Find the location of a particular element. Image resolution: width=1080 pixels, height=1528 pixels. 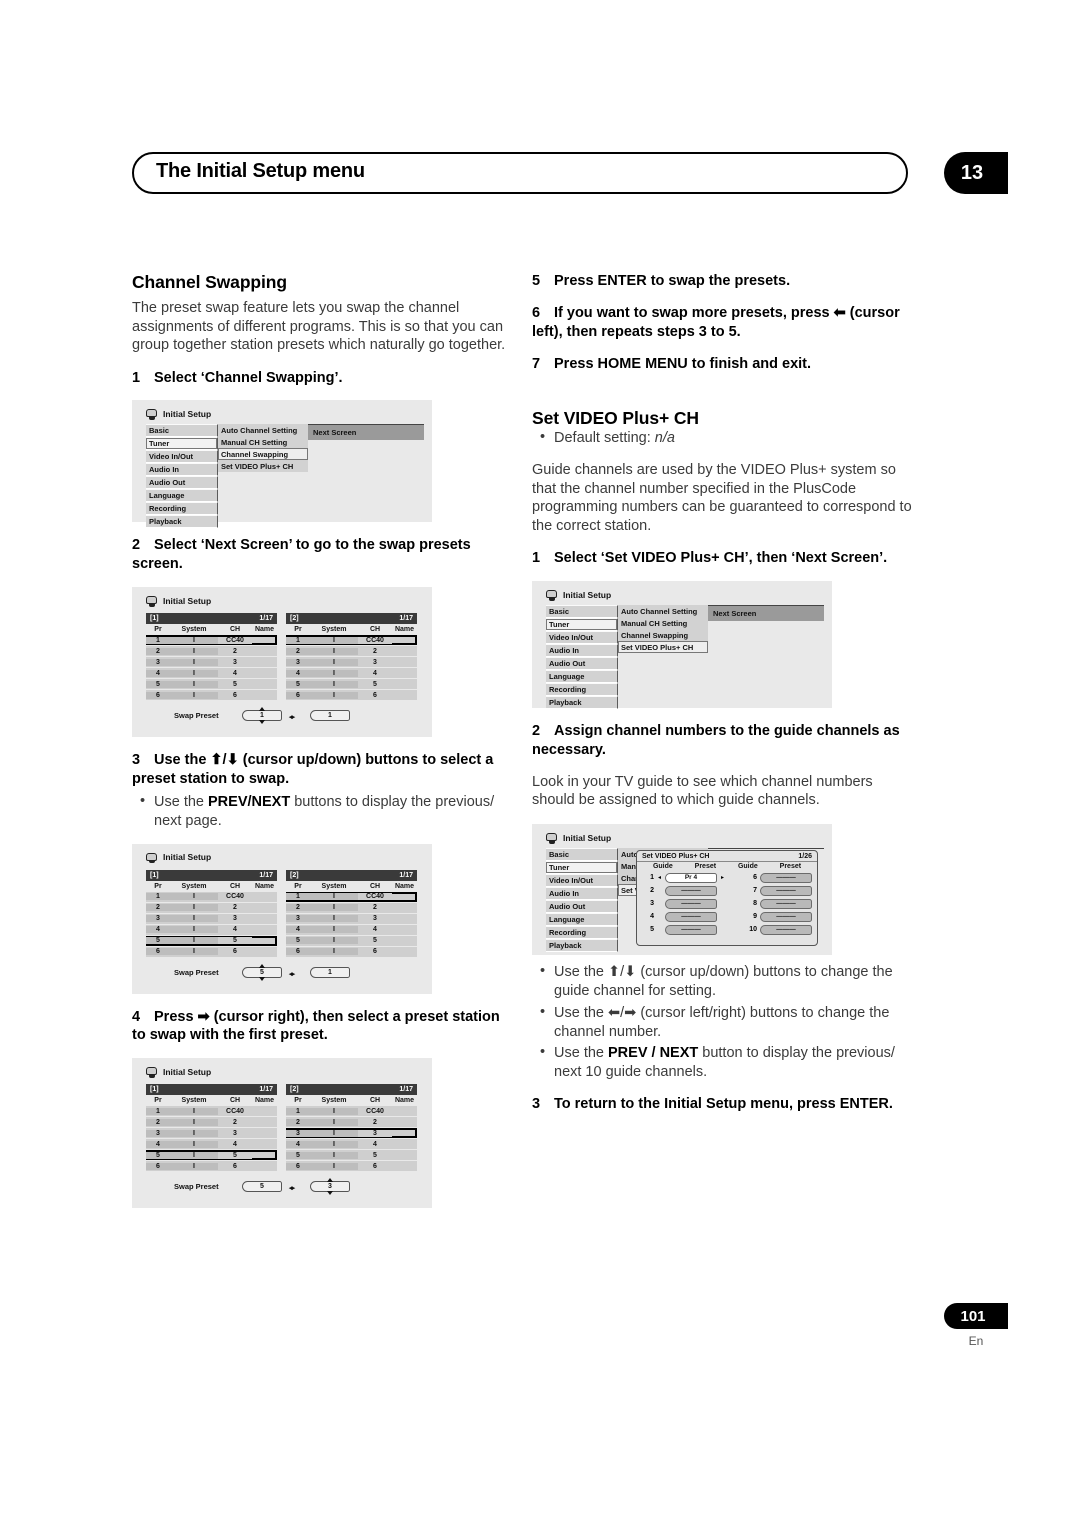

preset-field: Pr 4 is located at coordinates (691, 877).